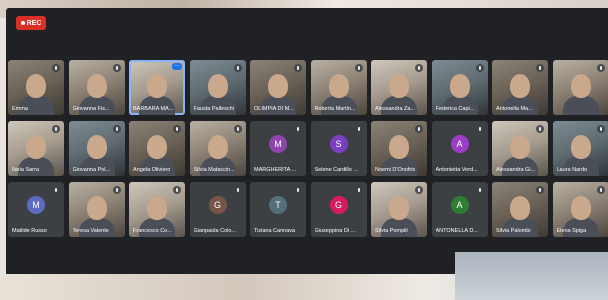  Describe the element at coordinates (25, 170) in the screenshot. I see `participant-name: Ilaria Sarra` at that location.